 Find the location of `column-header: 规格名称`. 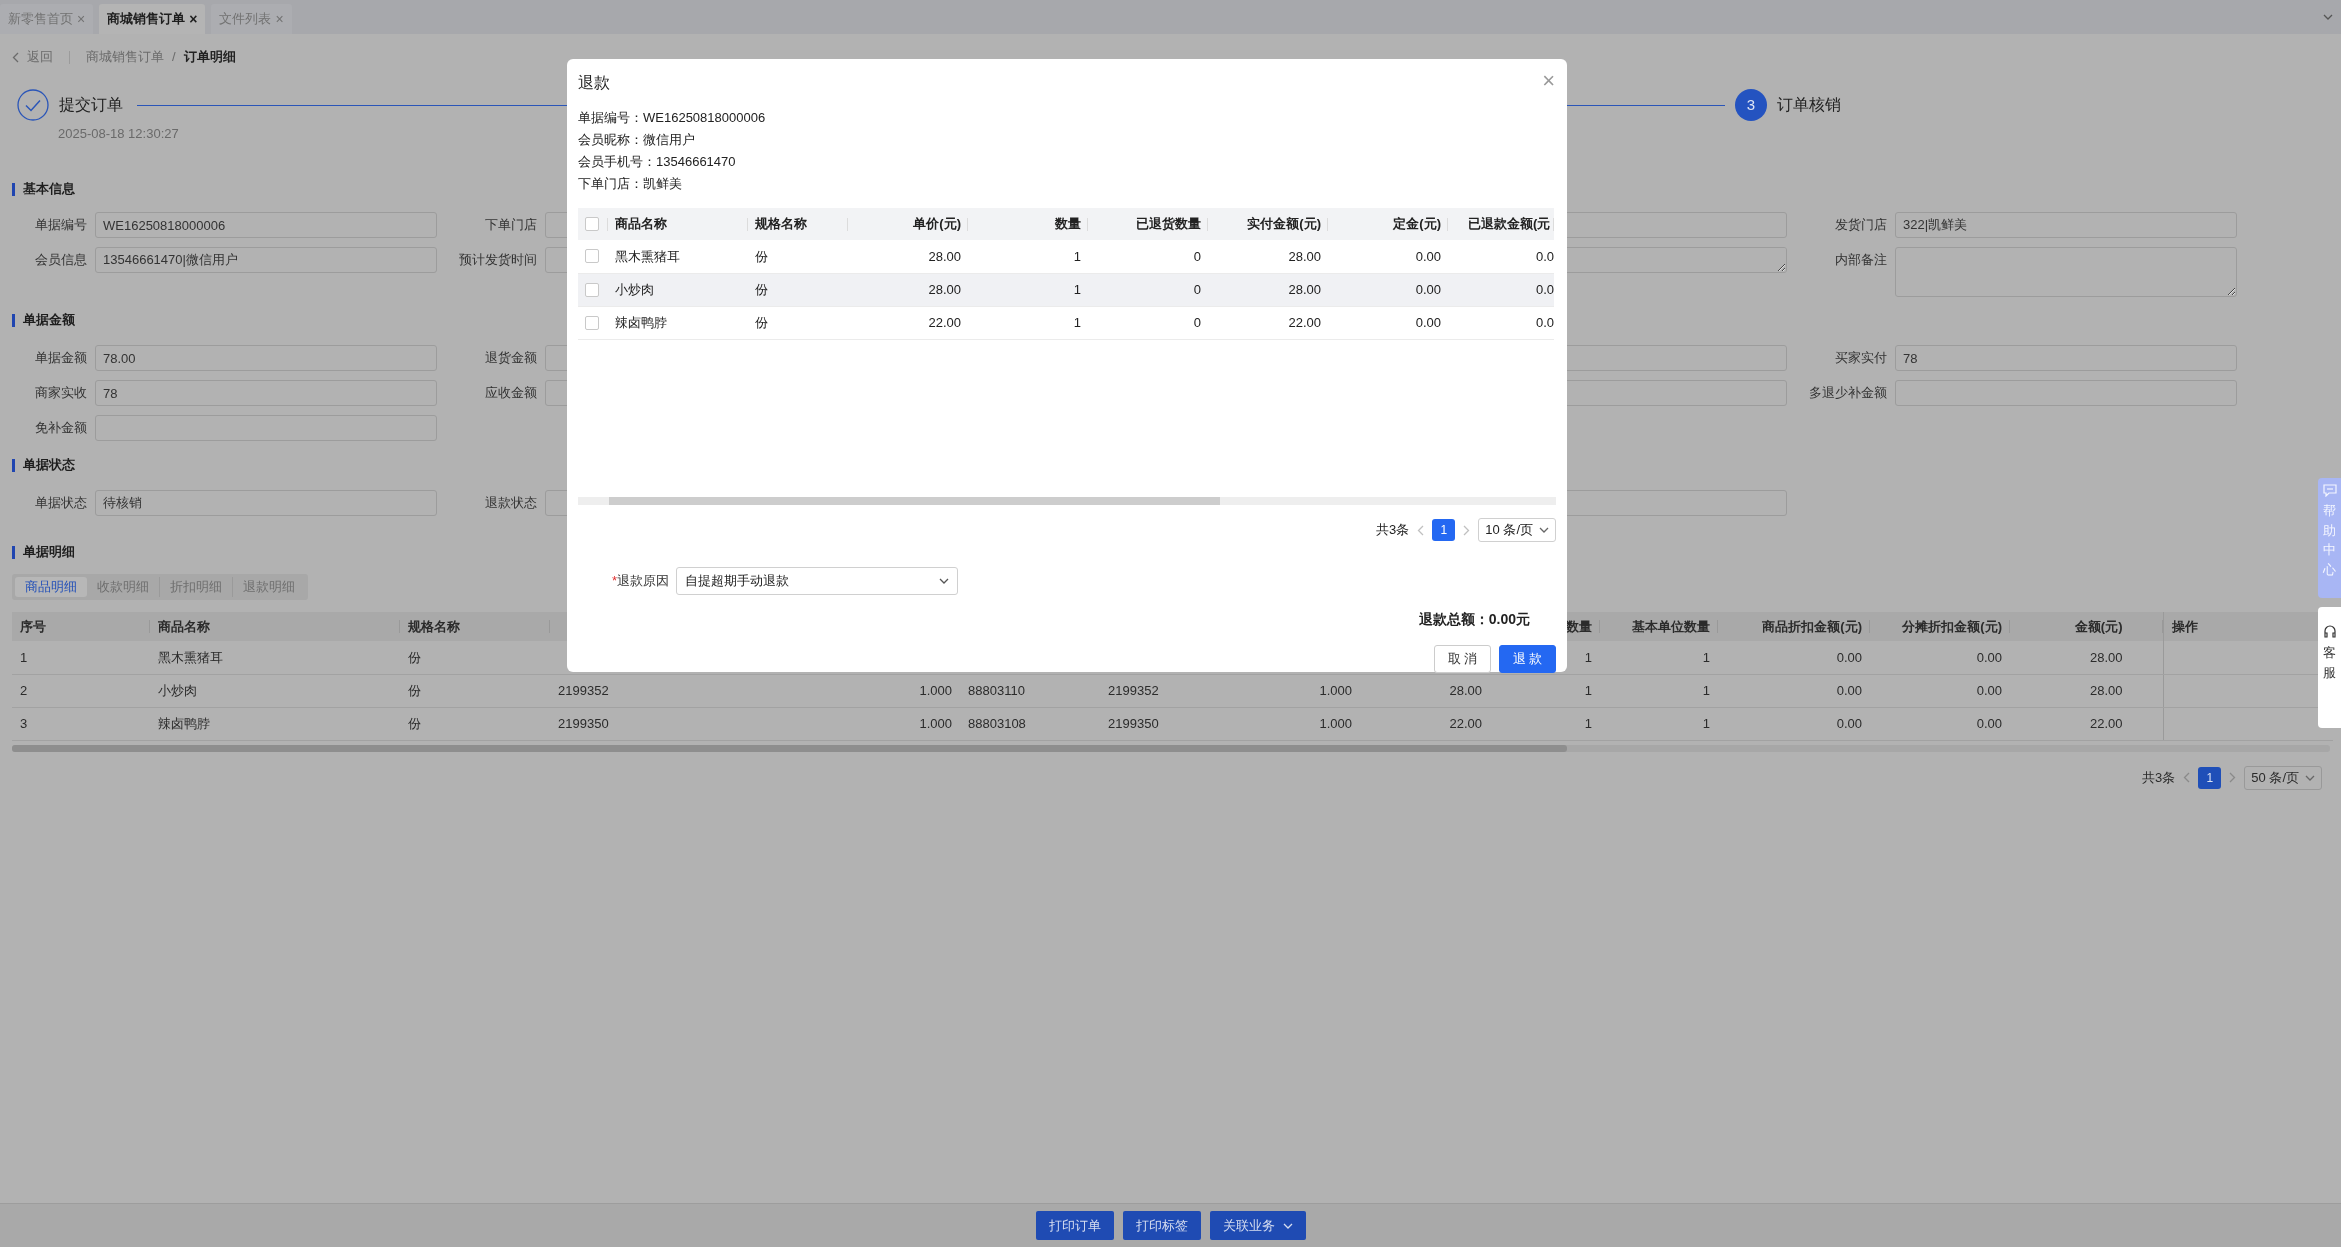

column-header: 规格名称 is located at coordinates (434, 626).